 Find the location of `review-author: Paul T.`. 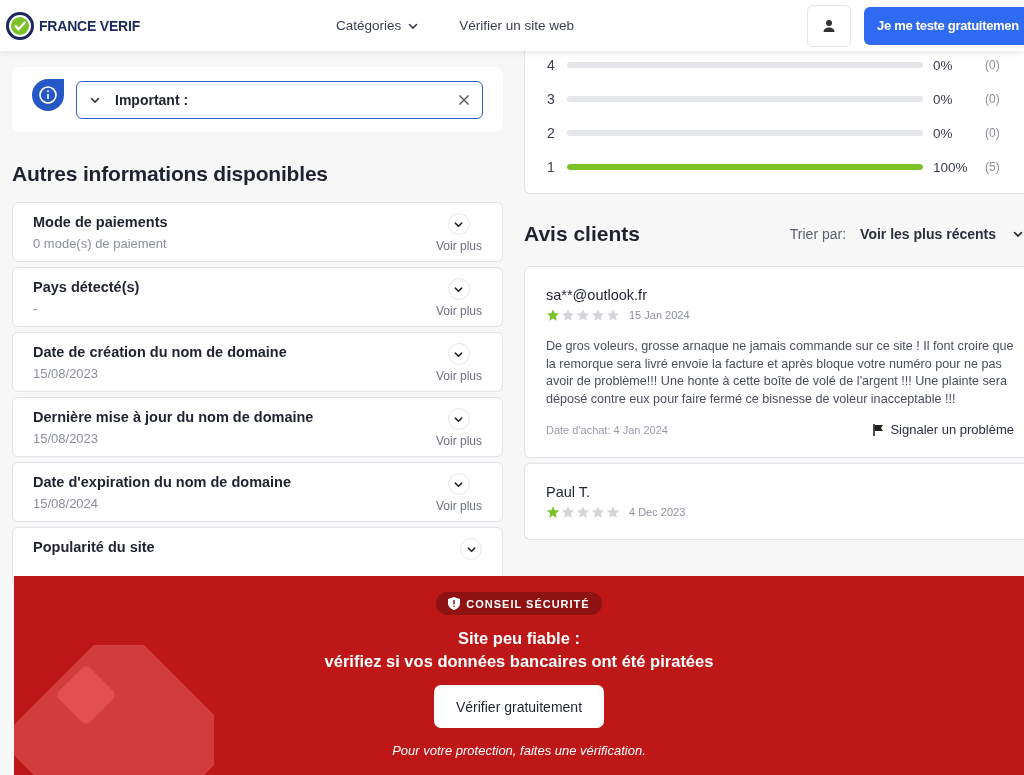

review-author: Paul T. is located at coordinates (569, 492).